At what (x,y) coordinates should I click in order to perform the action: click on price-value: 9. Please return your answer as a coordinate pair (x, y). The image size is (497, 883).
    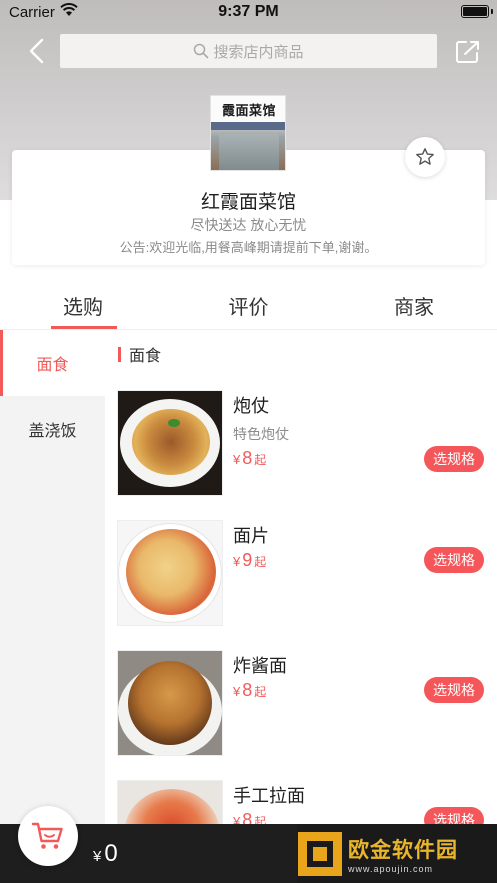
    Looking at the image, I should click on (247, 560).